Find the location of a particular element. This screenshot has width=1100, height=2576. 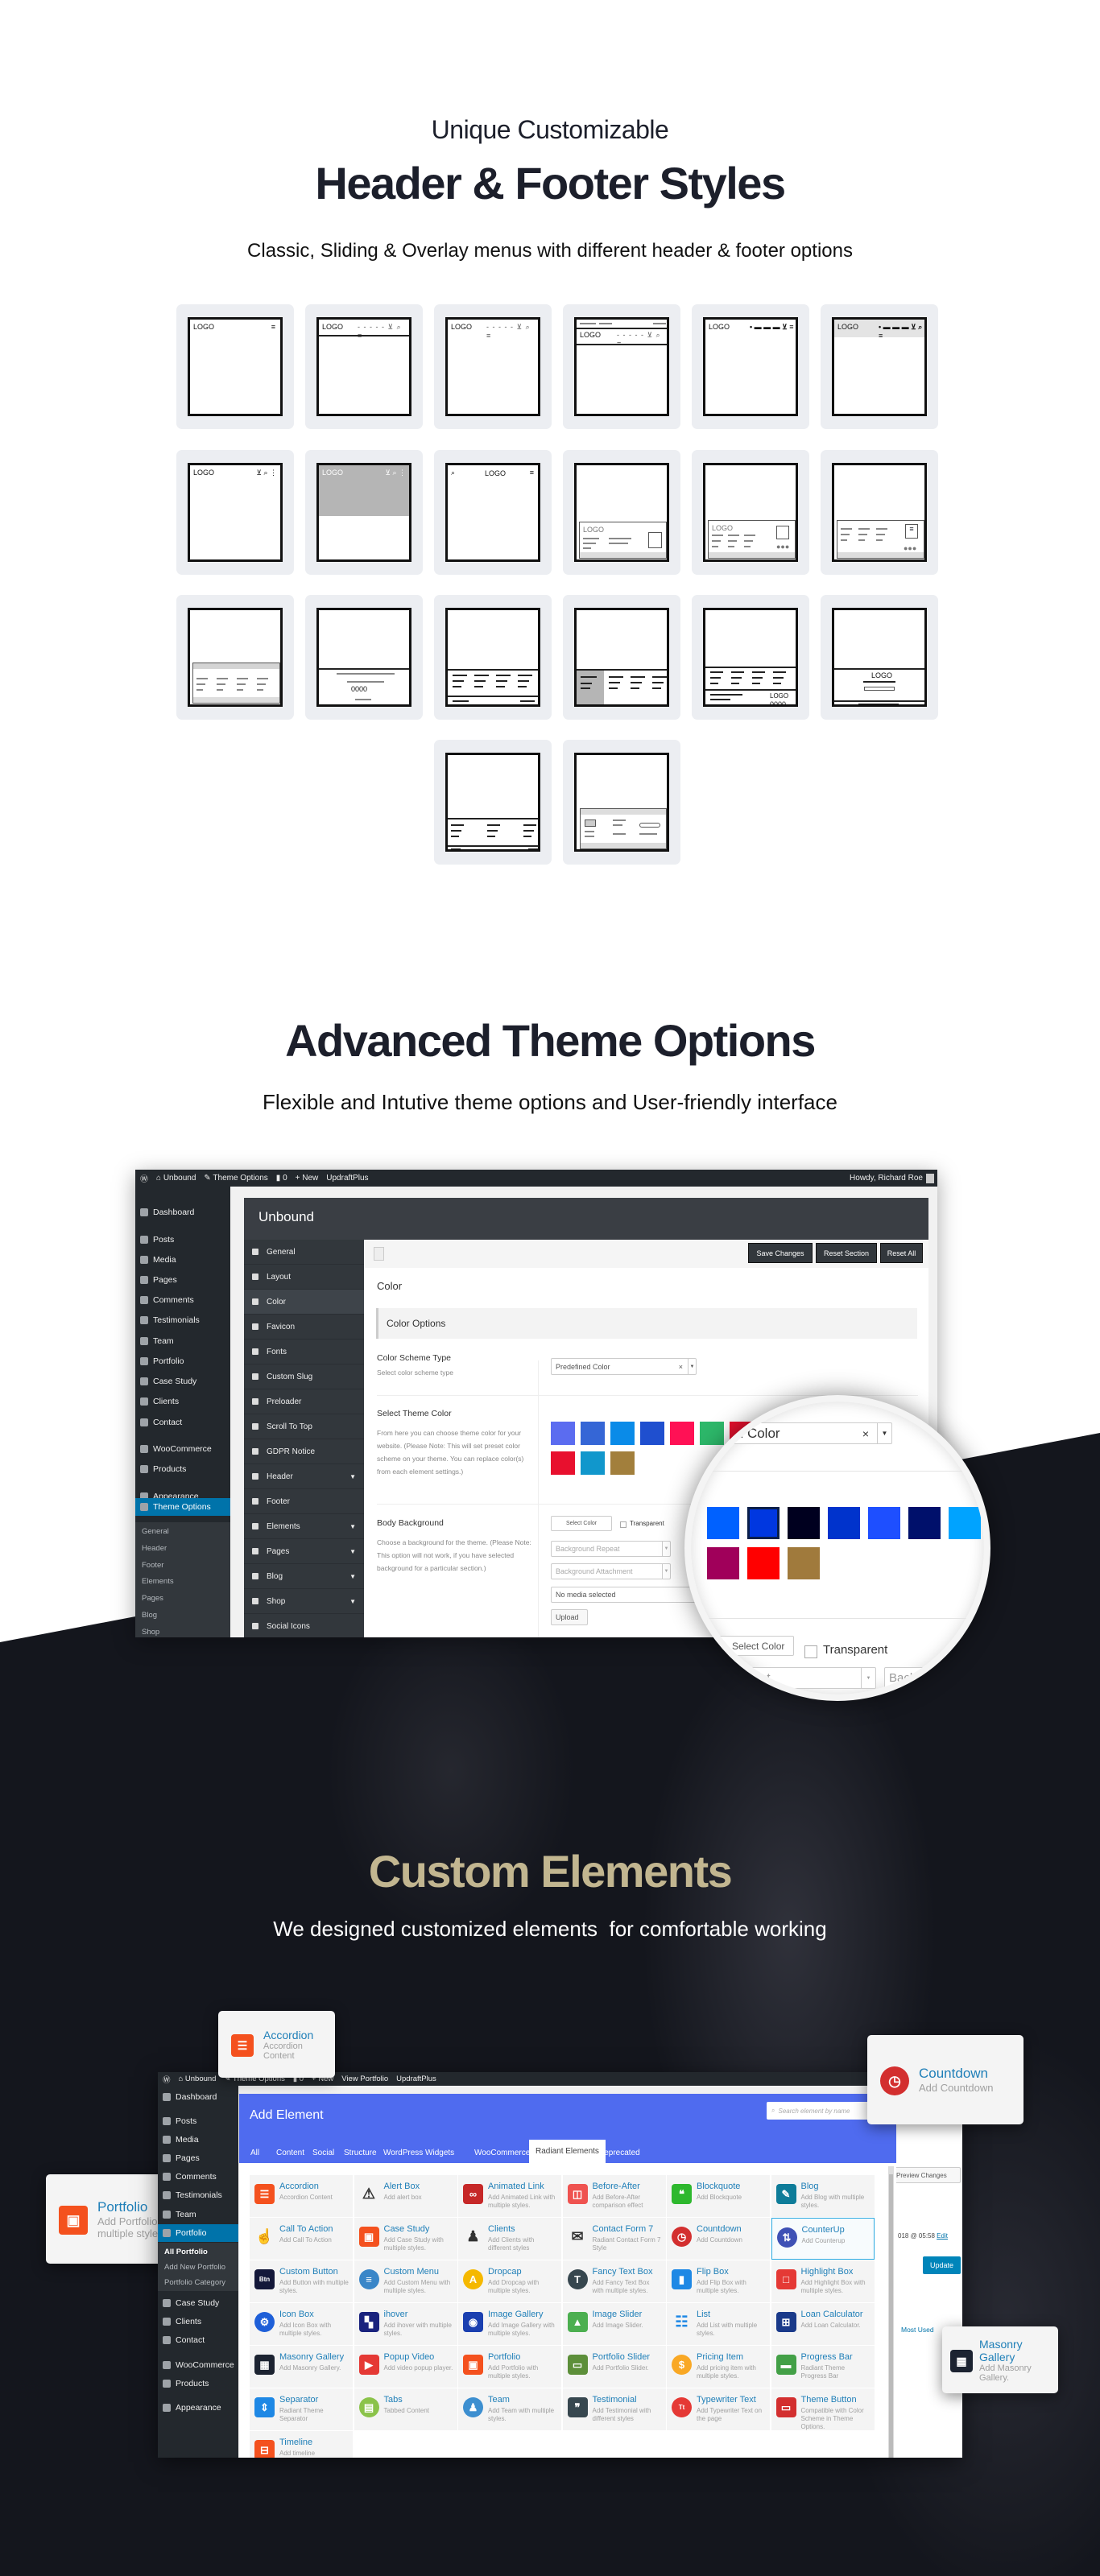

options-menu-fonts: Fonts is located at coordinates (304, 1352).